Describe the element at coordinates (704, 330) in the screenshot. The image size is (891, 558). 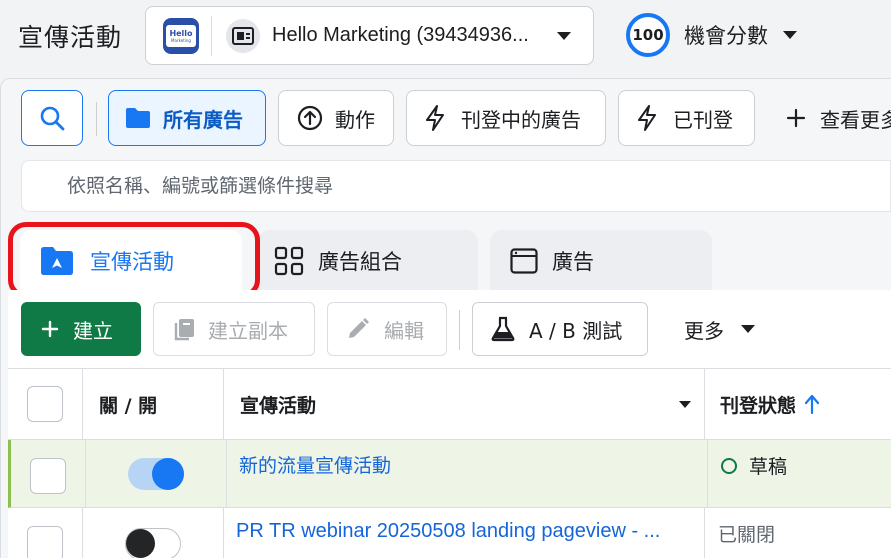
I see `more-label: 更多` at that location.